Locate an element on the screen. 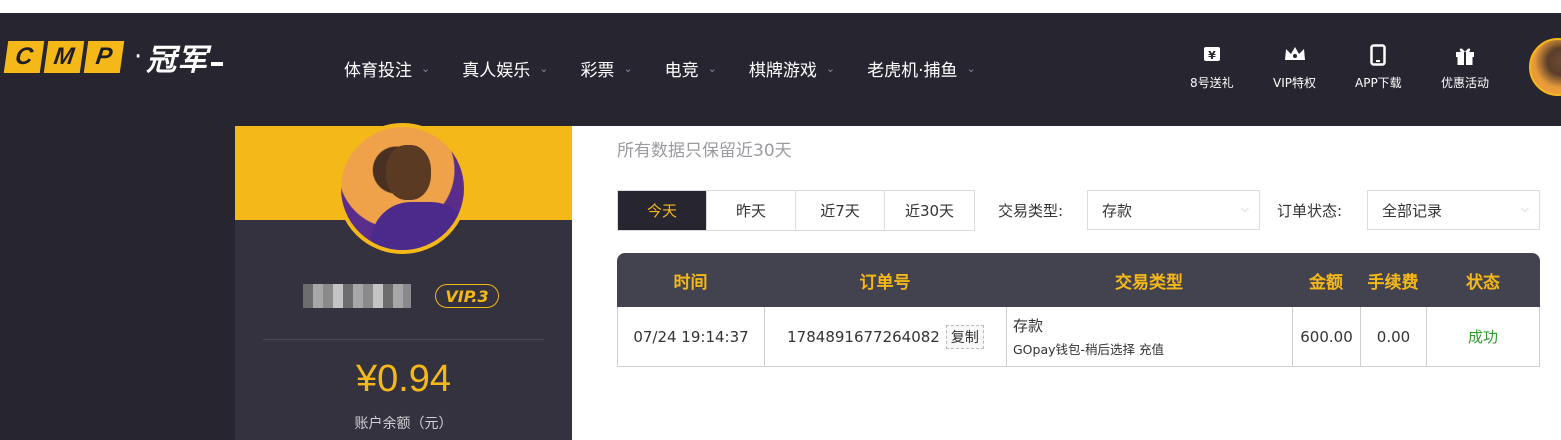  user-avatar is located at coordinates (1545, 67).